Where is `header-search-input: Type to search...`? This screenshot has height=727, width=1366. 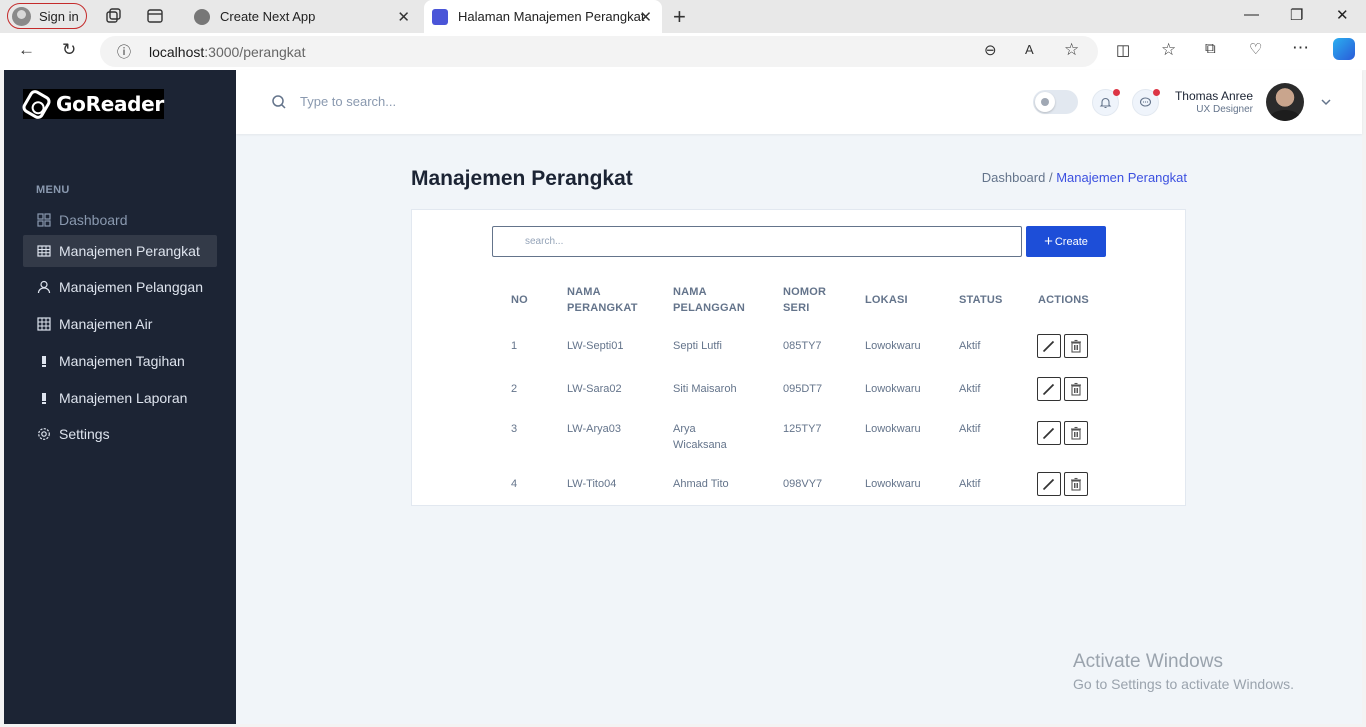
header-search-input: Type to search... is located at coordinates (348, 101).